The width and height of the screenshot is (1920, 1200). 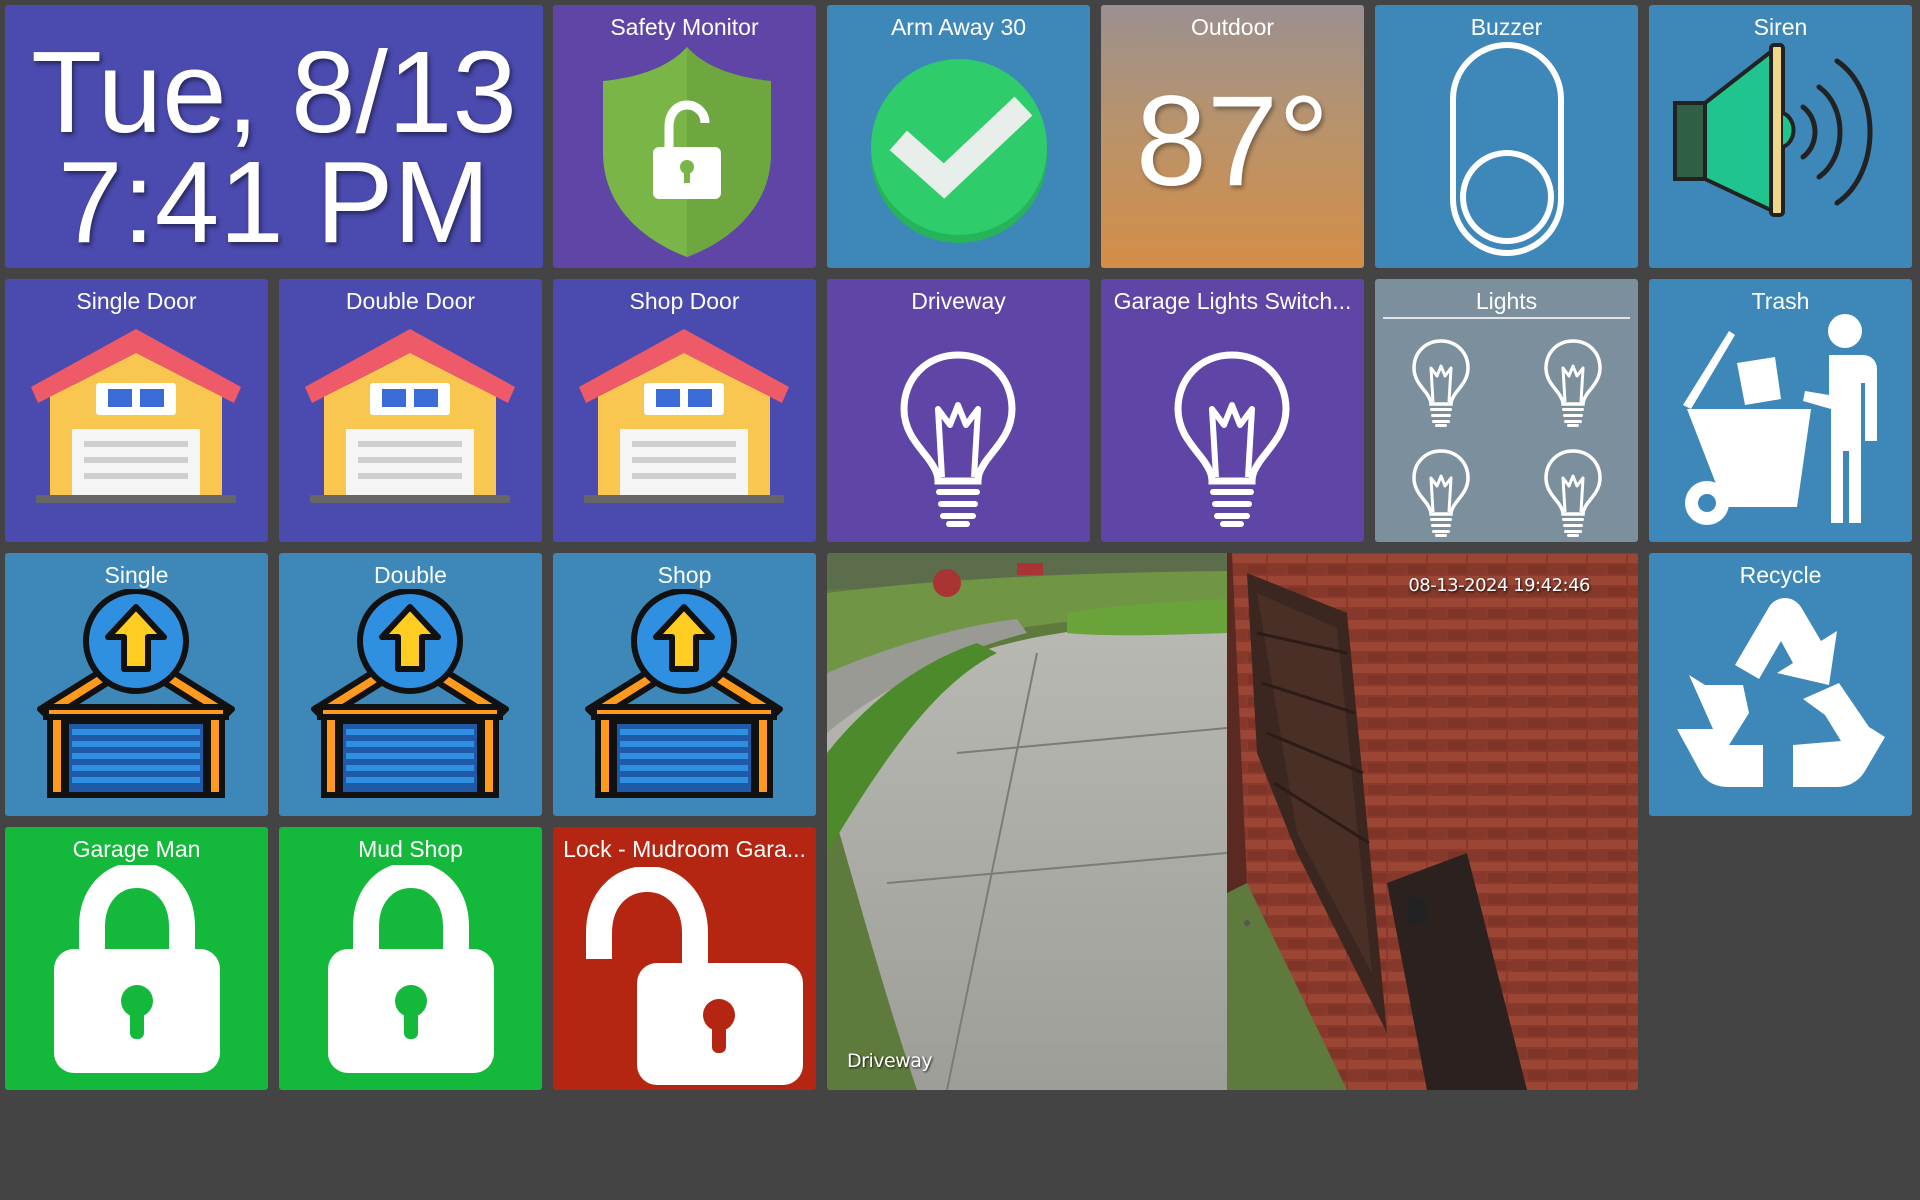 What do you see at coordinates (1506, 318) in the screenshot?
I see `divider` at bounding box center [1506, 318].